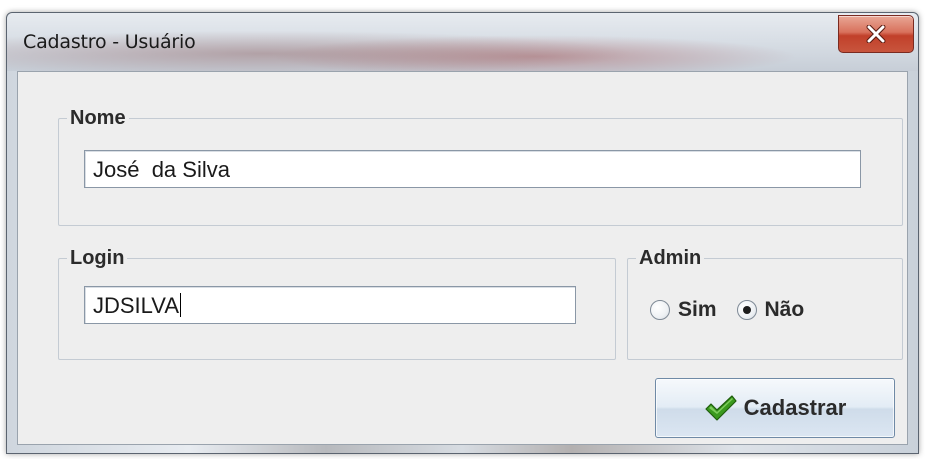 The height and width of the screenshot is (459, 925). I want to click on cadastrar-button: Cadastrar, so click(775, 408).